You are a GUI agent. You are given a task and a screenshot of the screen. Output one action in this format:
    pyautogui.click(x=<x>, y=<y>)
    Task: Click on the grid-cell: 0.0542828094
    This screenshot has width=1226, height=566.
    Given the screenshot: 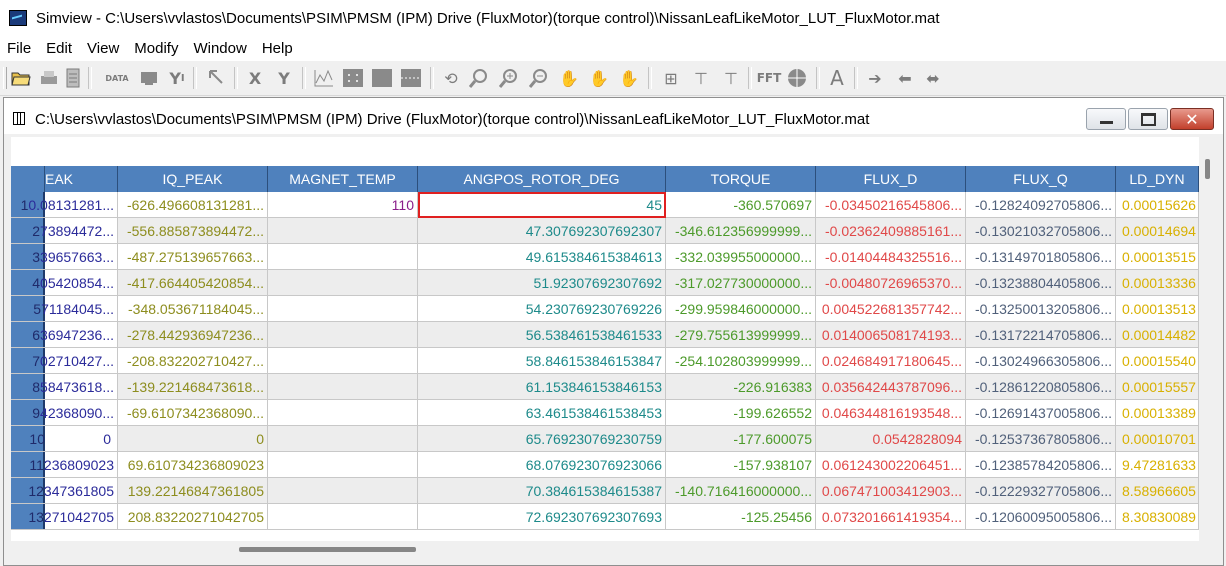 What is the action you would take?
    pyautogui.click(x=891, y=439)
    